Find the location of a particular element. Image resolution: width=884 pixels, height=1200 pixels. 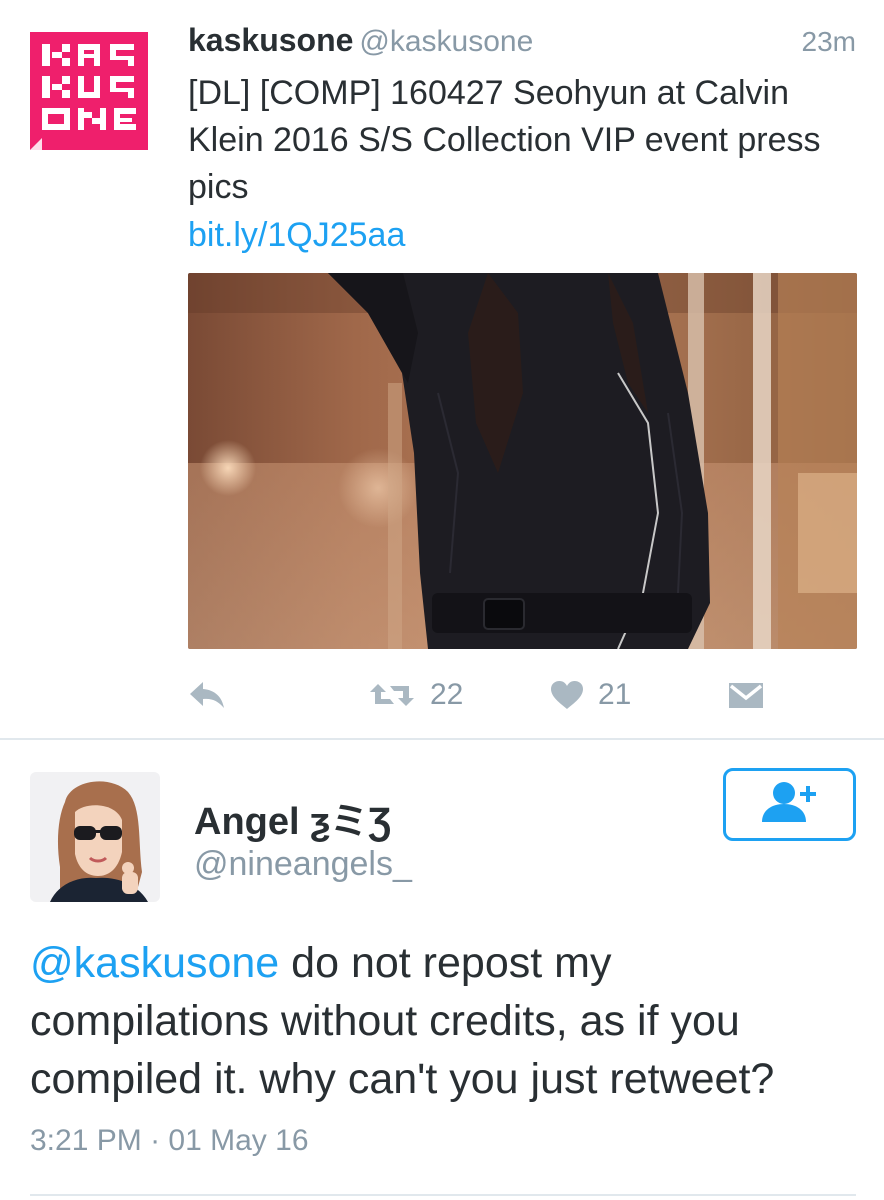

reply-icon is located at coordinates (207, 695).